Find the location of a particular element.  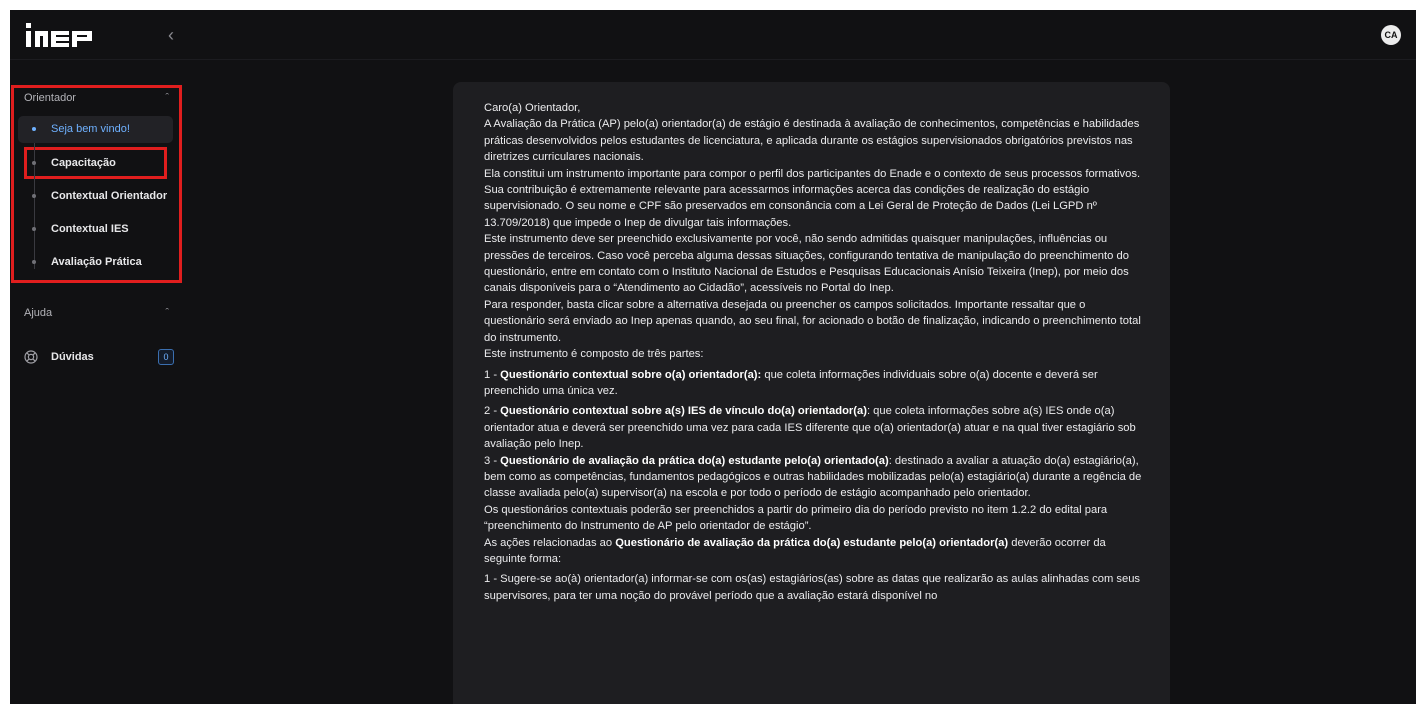

inep-logo-mark is located at coordinates (59, 35).